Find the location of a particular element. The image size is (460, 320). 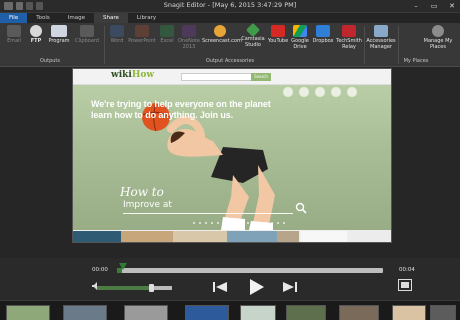

youtube-icon is located at coordinates (278, 31).